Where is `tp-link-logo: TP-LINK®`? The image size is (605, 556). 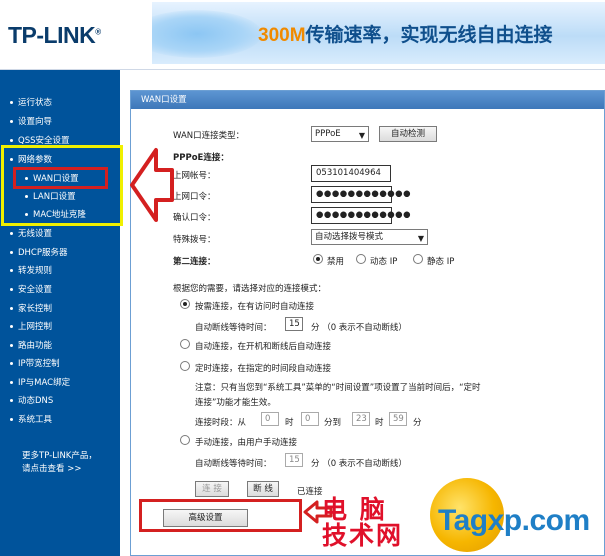
tp-link-logo: TP-LINK® is located at coordinates (54, 35).